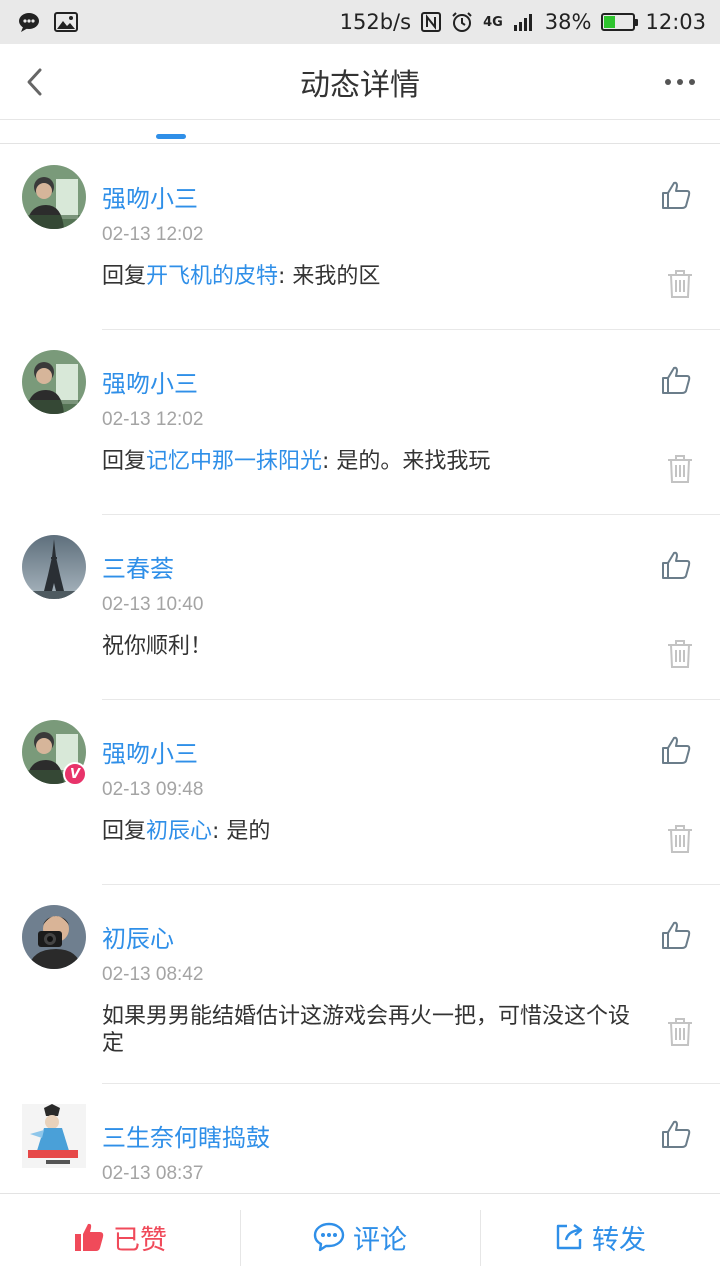  Describe the element at coordinates (241, 831) in the screenshot. I see `comment-body: : 是的` at that location.